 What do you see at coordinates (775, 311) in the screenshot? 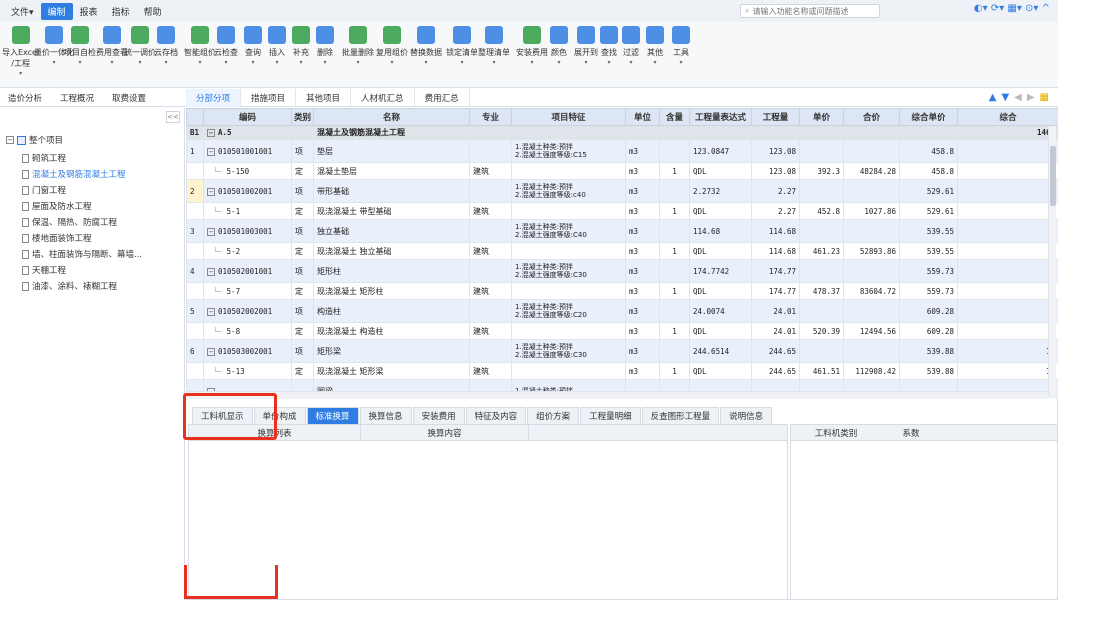
I see `quantity-cell: 24.01` at bounding box center [775, 311].